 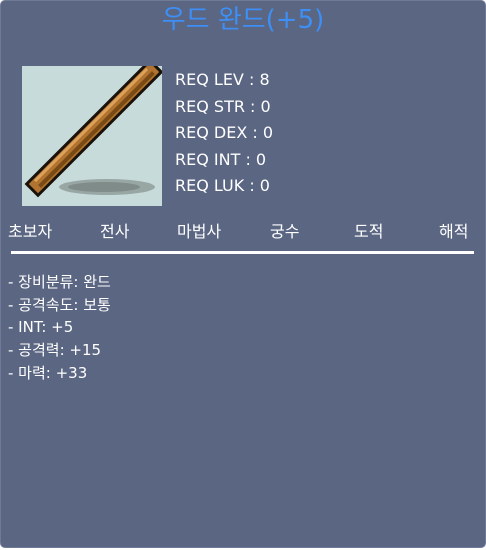 I want to click on job-magician: 마법사, so click(x=199, y=231).